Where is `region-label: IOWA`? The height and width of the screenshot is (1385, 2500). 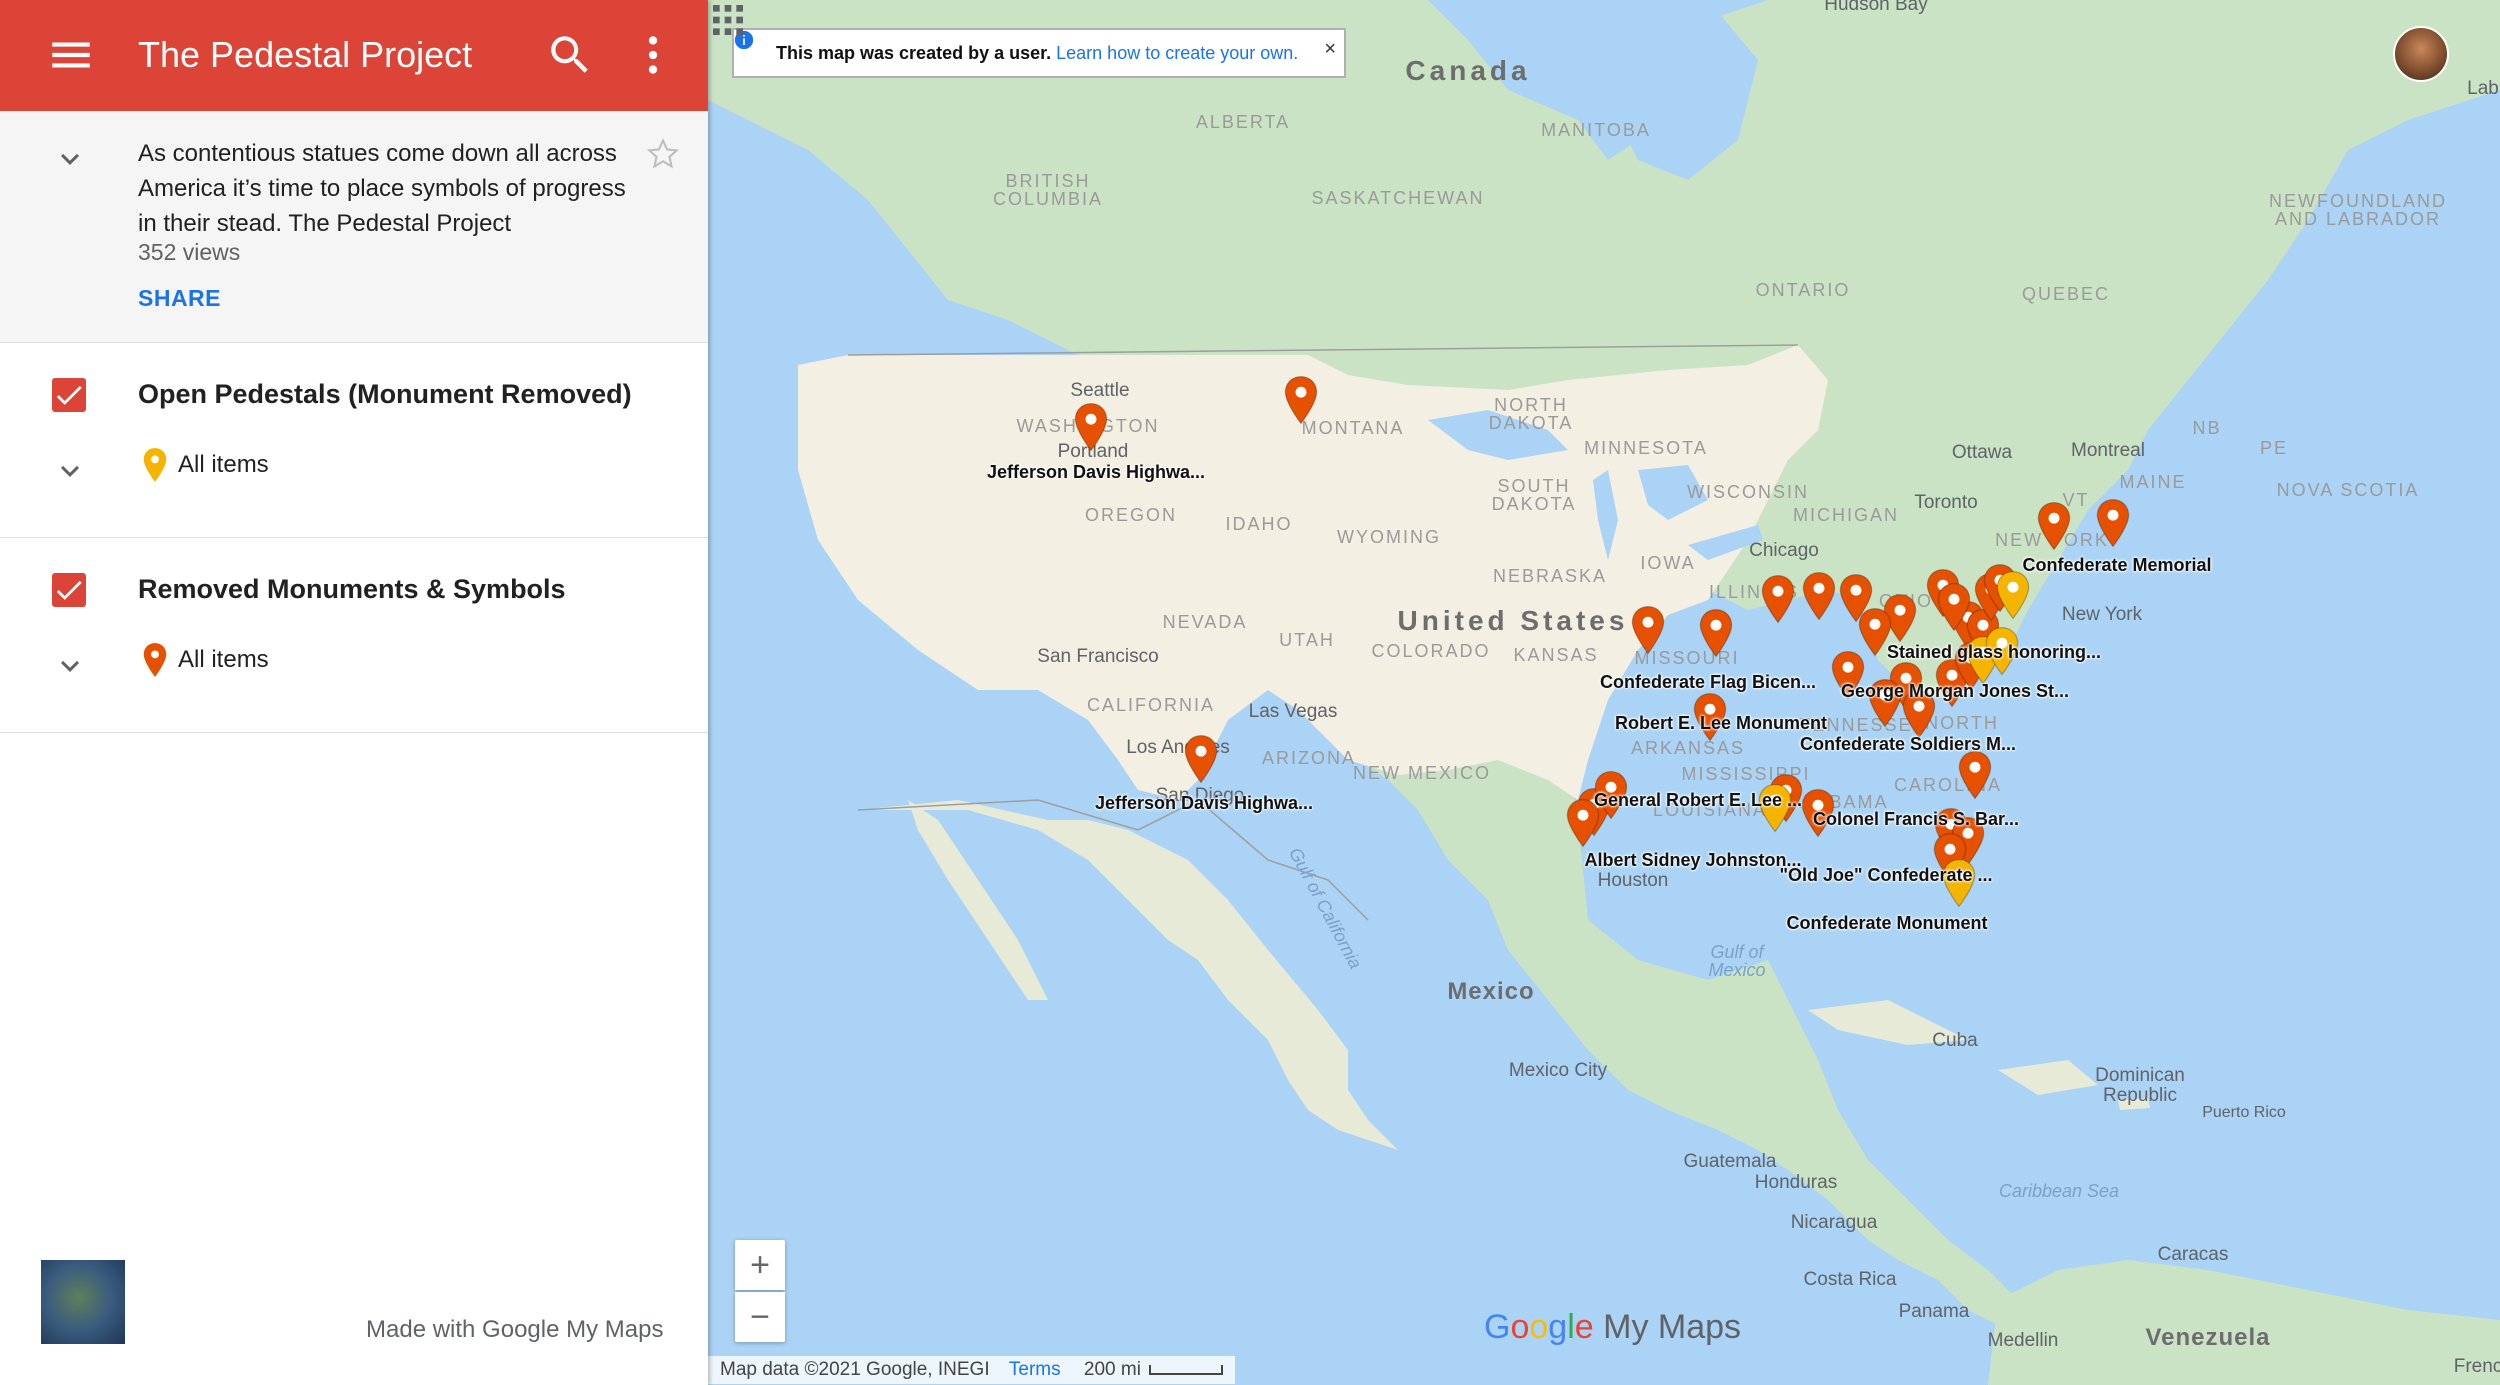
region-label: IOWA is located at coordinates (1668, 563).